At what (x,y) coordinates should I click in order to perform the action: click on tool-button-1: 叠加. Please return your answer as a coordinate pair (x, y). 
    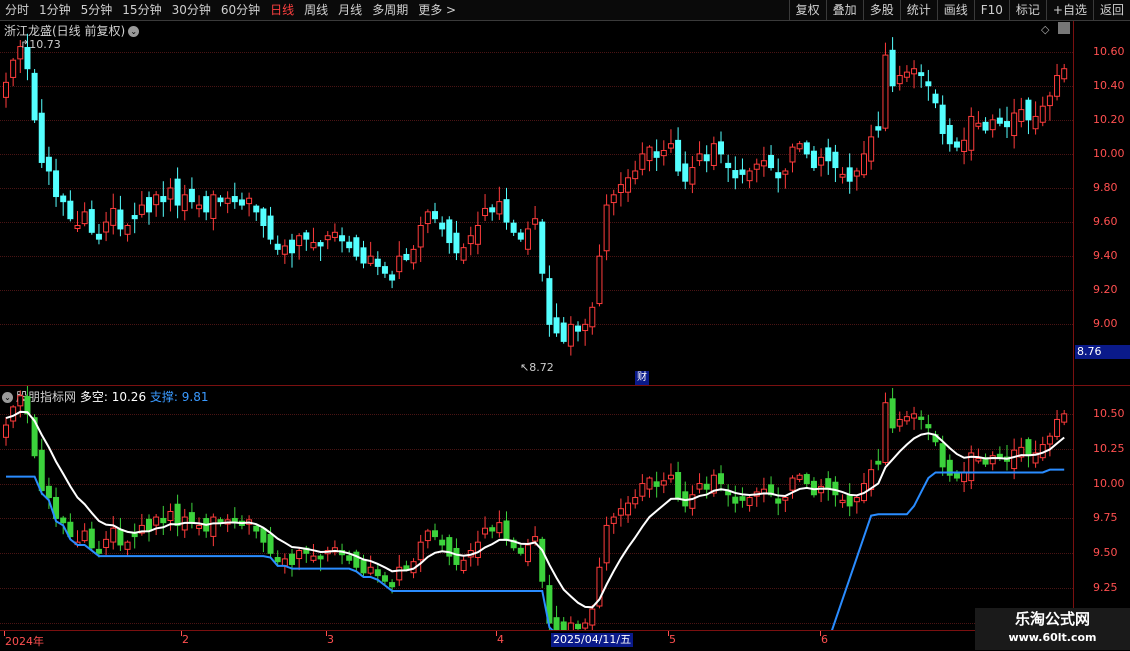
    Looking at the image, I should click on (844, 10).